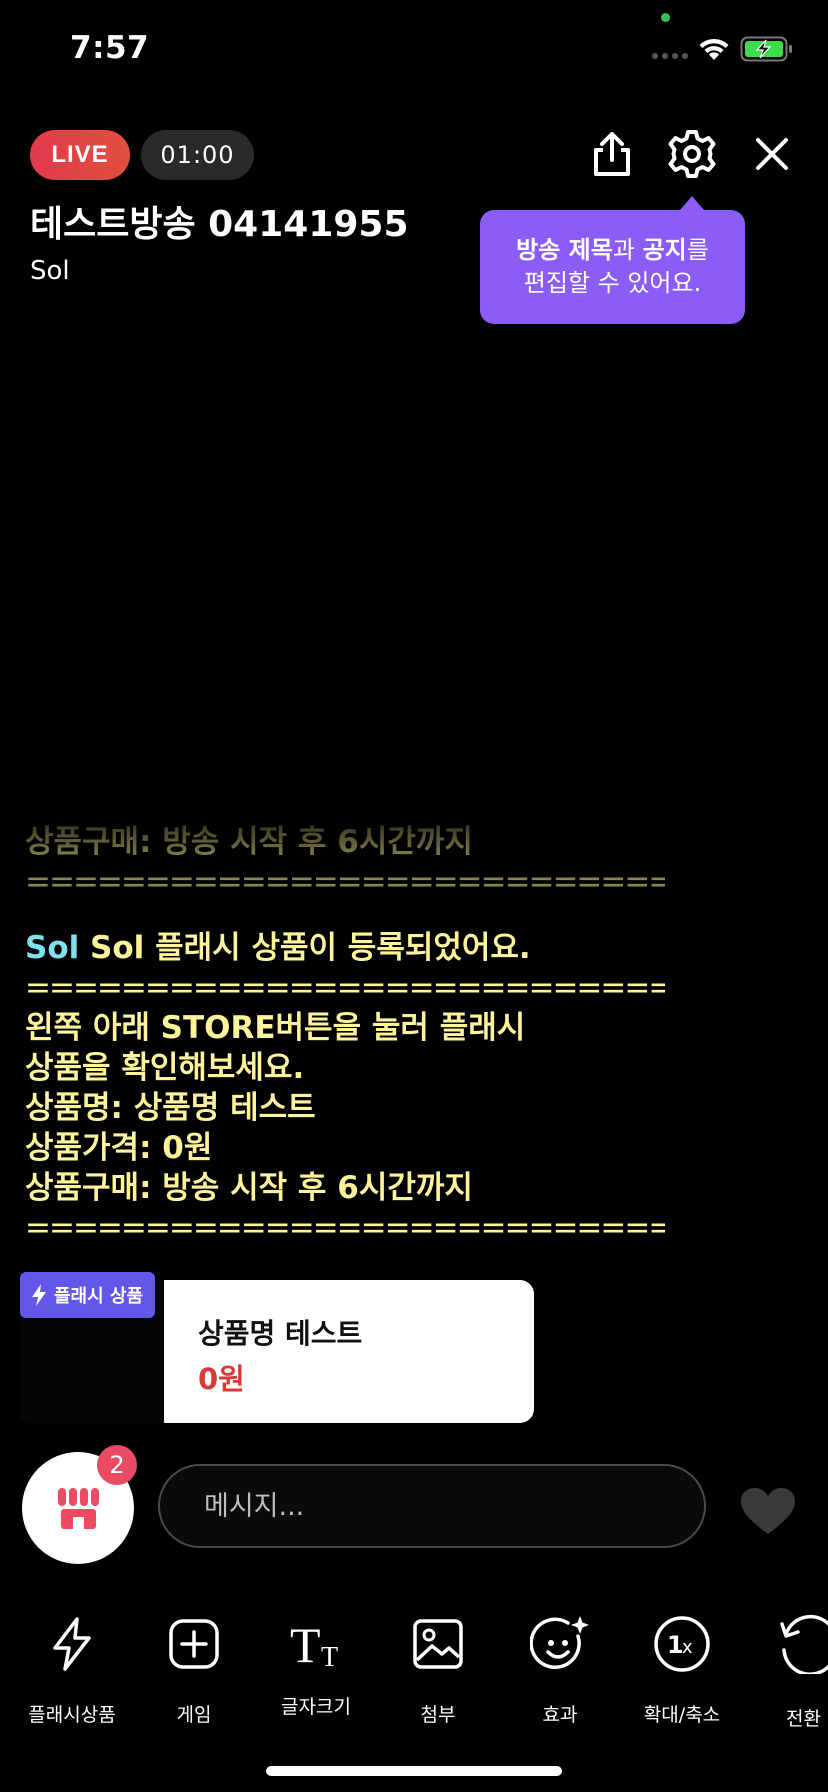  Describe the element at coordinates (800, 1644) in the screenshot. I see `rotate-camera-icon` at that location.